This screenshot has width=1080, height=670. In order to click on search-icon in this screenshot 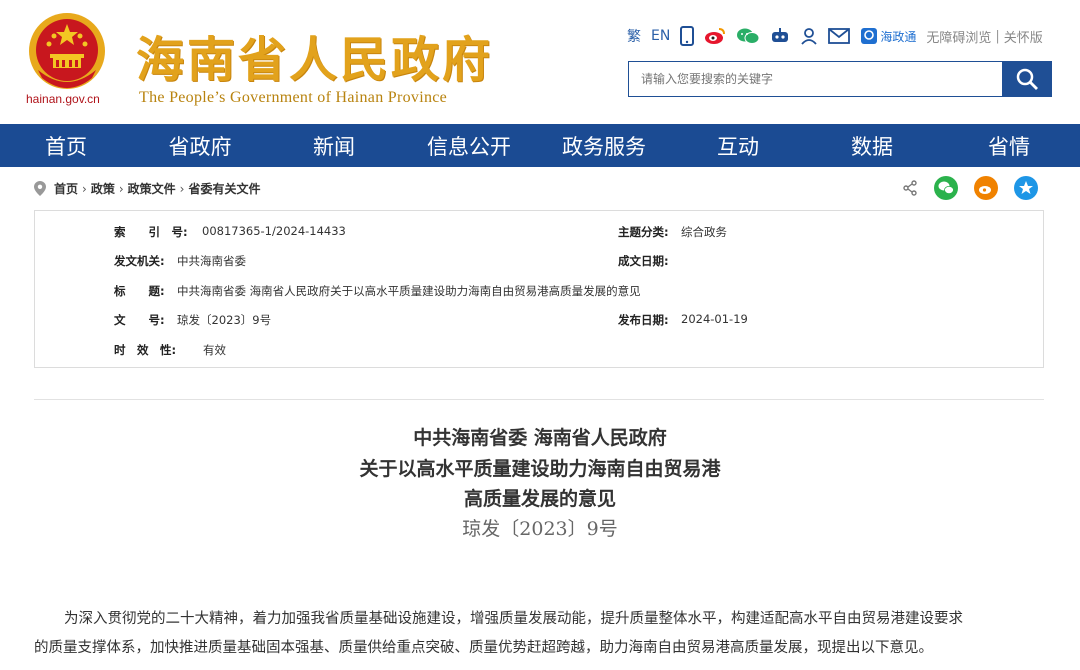, I will do `click(1027, 79)`.